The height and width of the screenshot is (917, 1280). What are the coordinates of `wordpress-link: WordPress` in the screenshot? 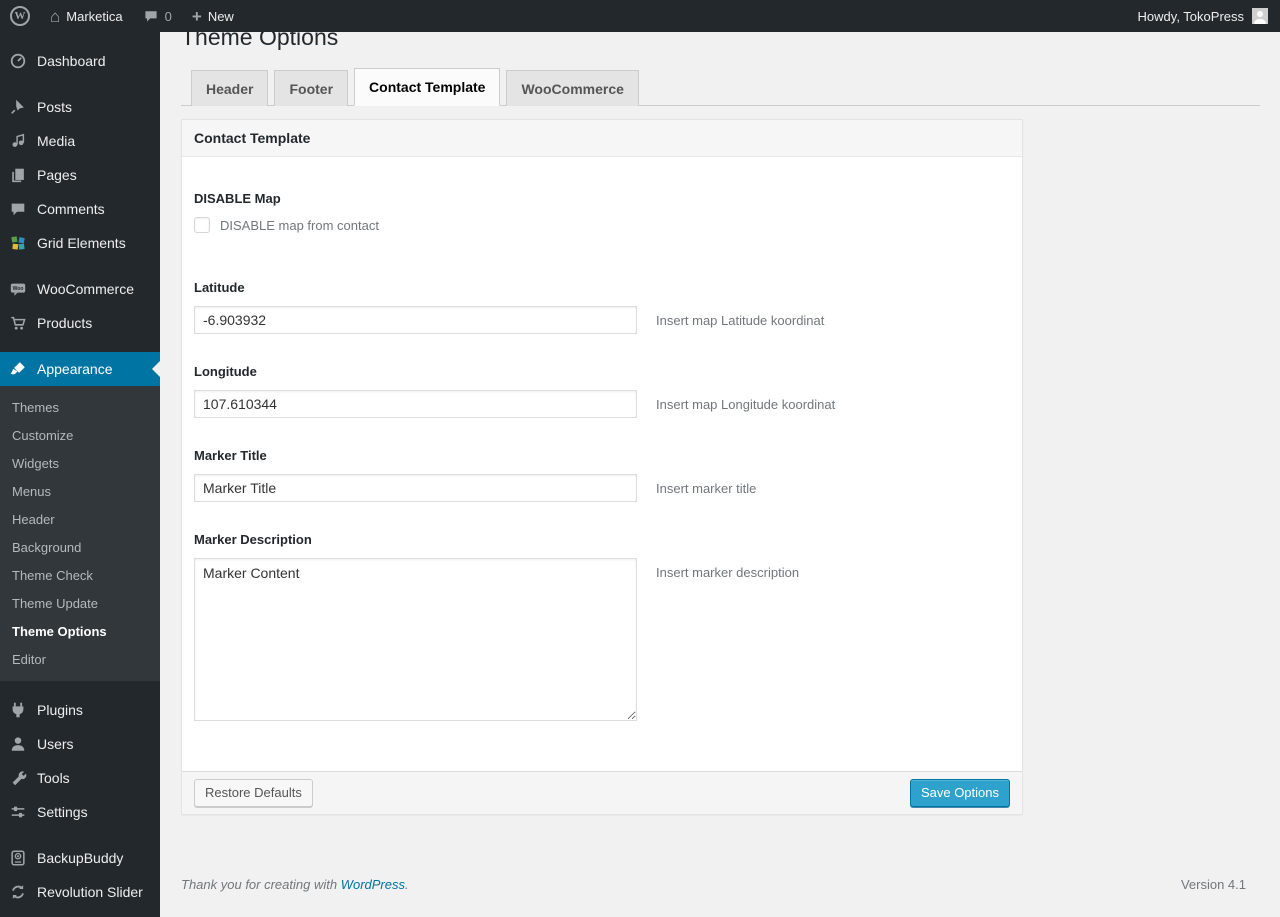 It's located at (373, 884).